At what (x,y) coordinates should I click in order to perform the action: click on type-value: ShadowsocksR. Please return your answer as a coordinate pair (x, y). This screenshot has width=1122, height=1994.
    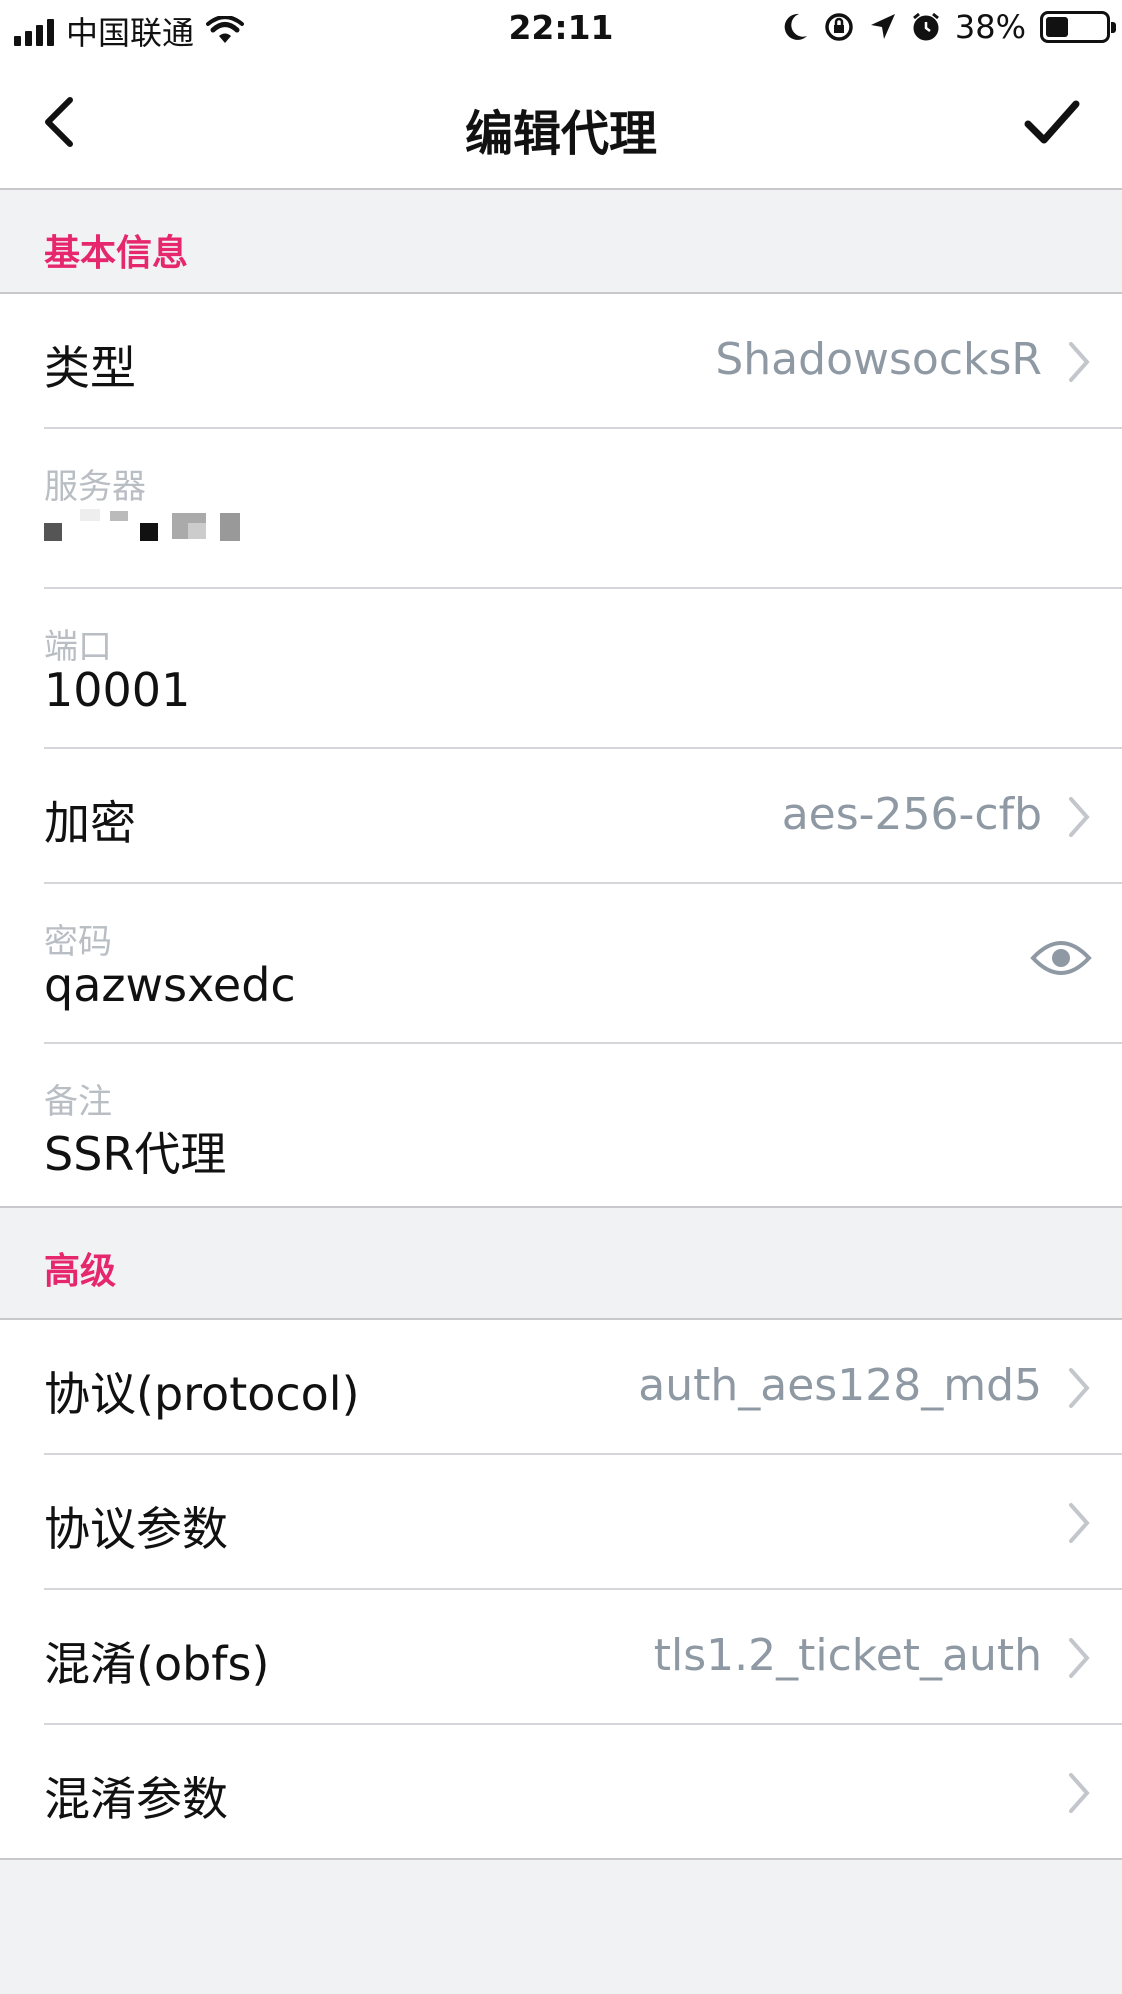
    Looking at the image, I should click on (878, 359).